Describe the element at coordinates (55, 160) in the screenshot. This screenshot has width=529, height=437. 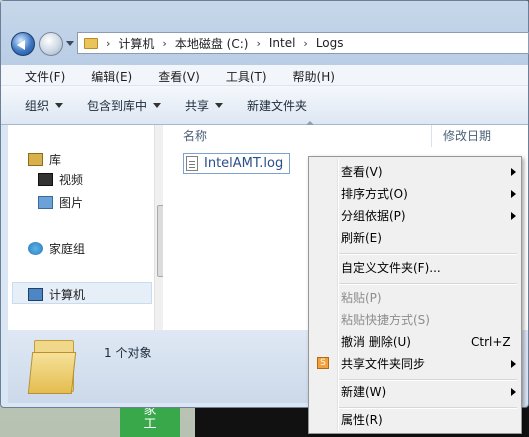
I see `nav-label-library: 库` at that location.